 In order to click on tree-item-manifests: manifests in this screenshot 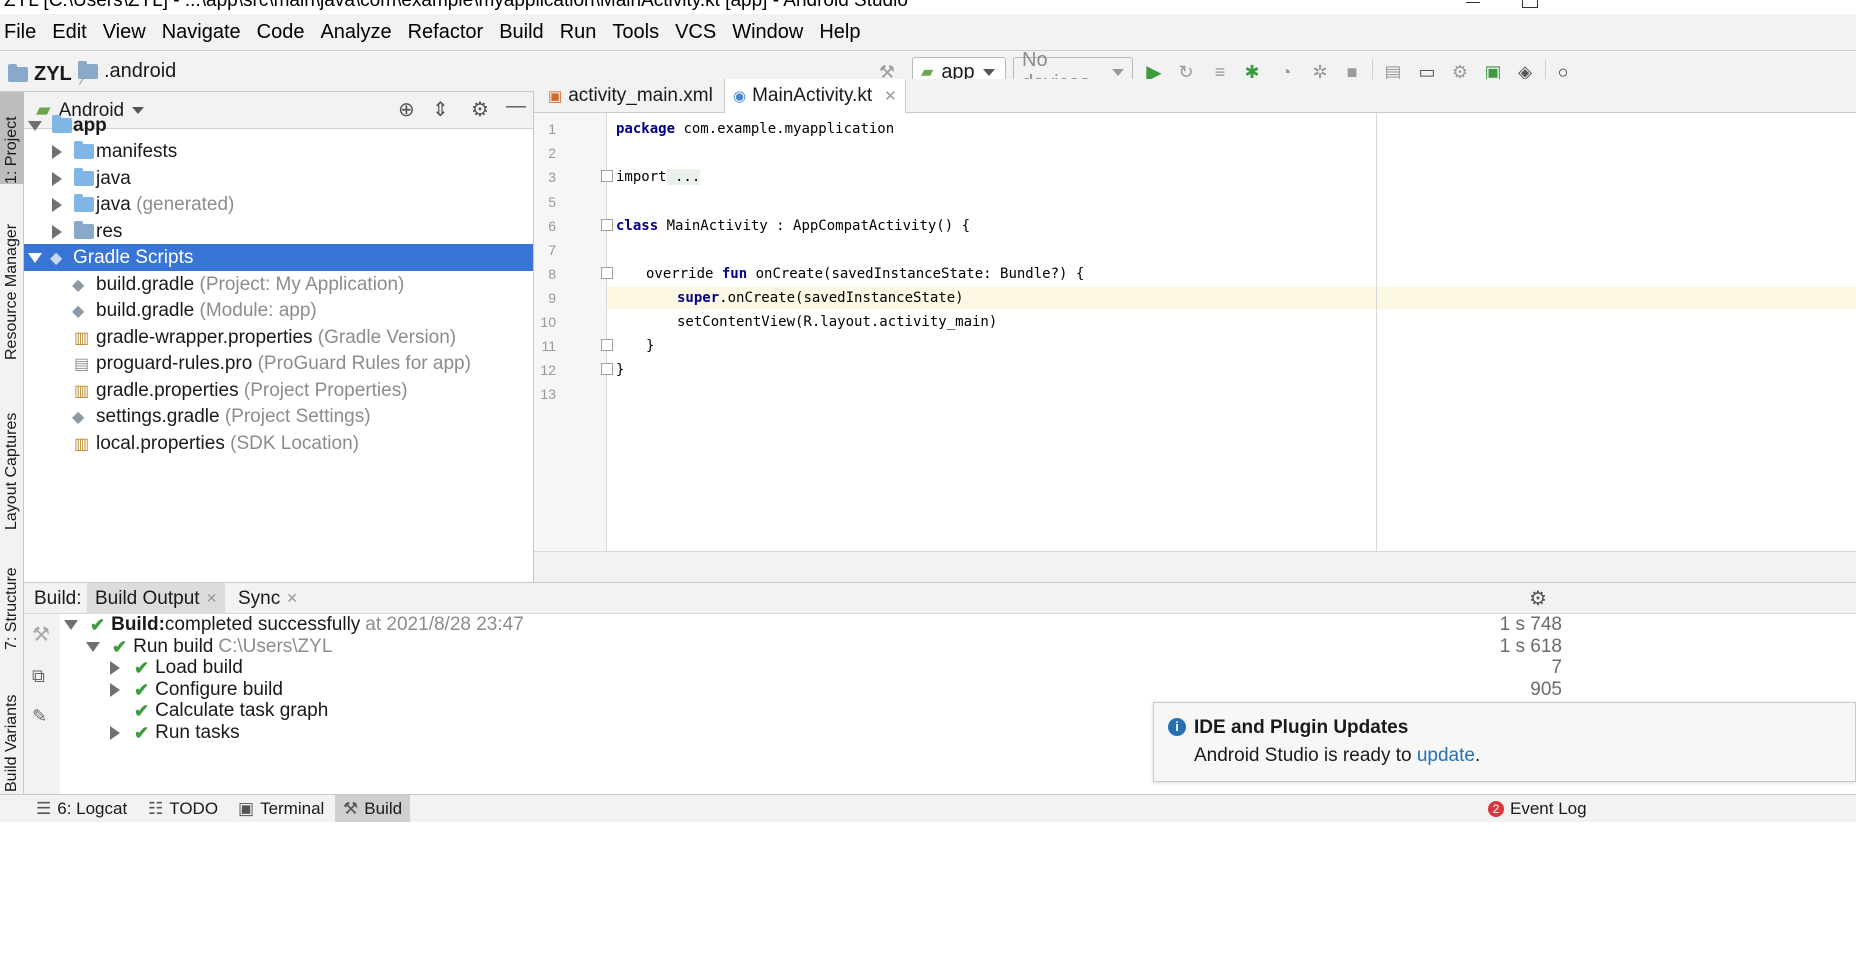, I will do `click(278, 151)`.